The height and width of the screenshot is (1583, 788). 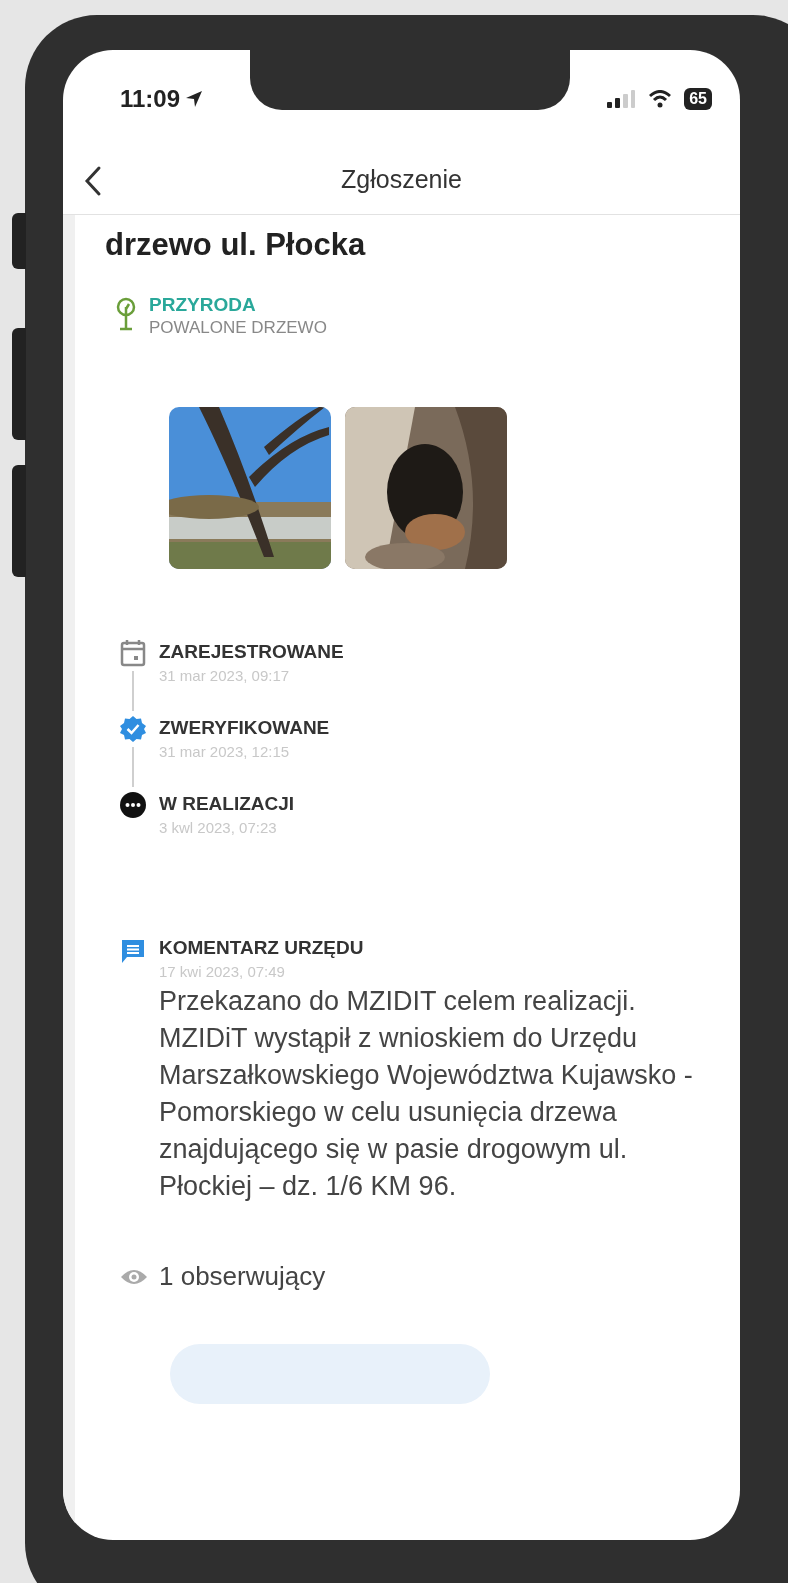 I want to click on status-label: ZWERYFIKOWANE, so click(x=244, y=728).